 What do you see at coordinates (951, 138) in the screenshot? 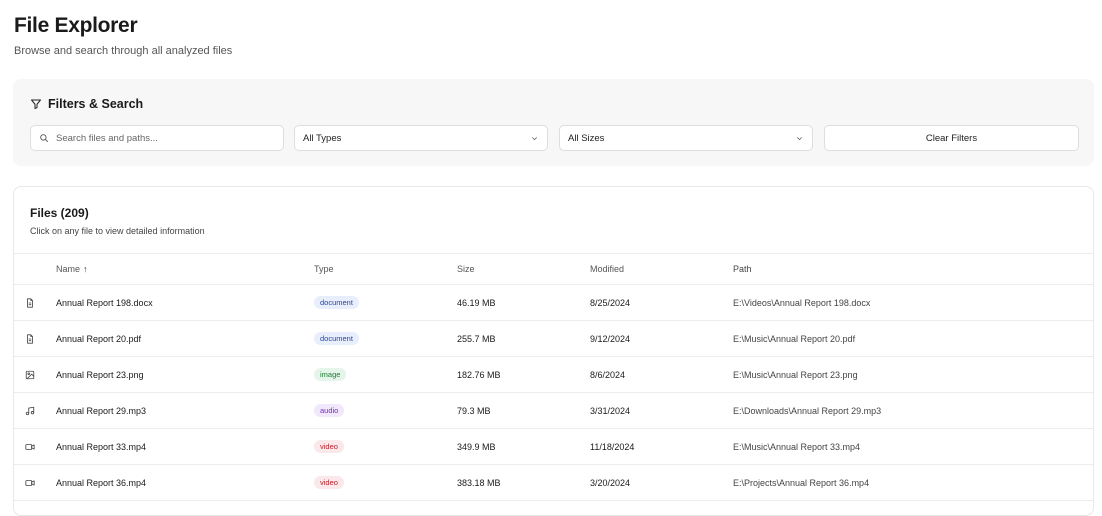
I see `clear-filters-button: Clear Filters` at bounding box center [951, 138].